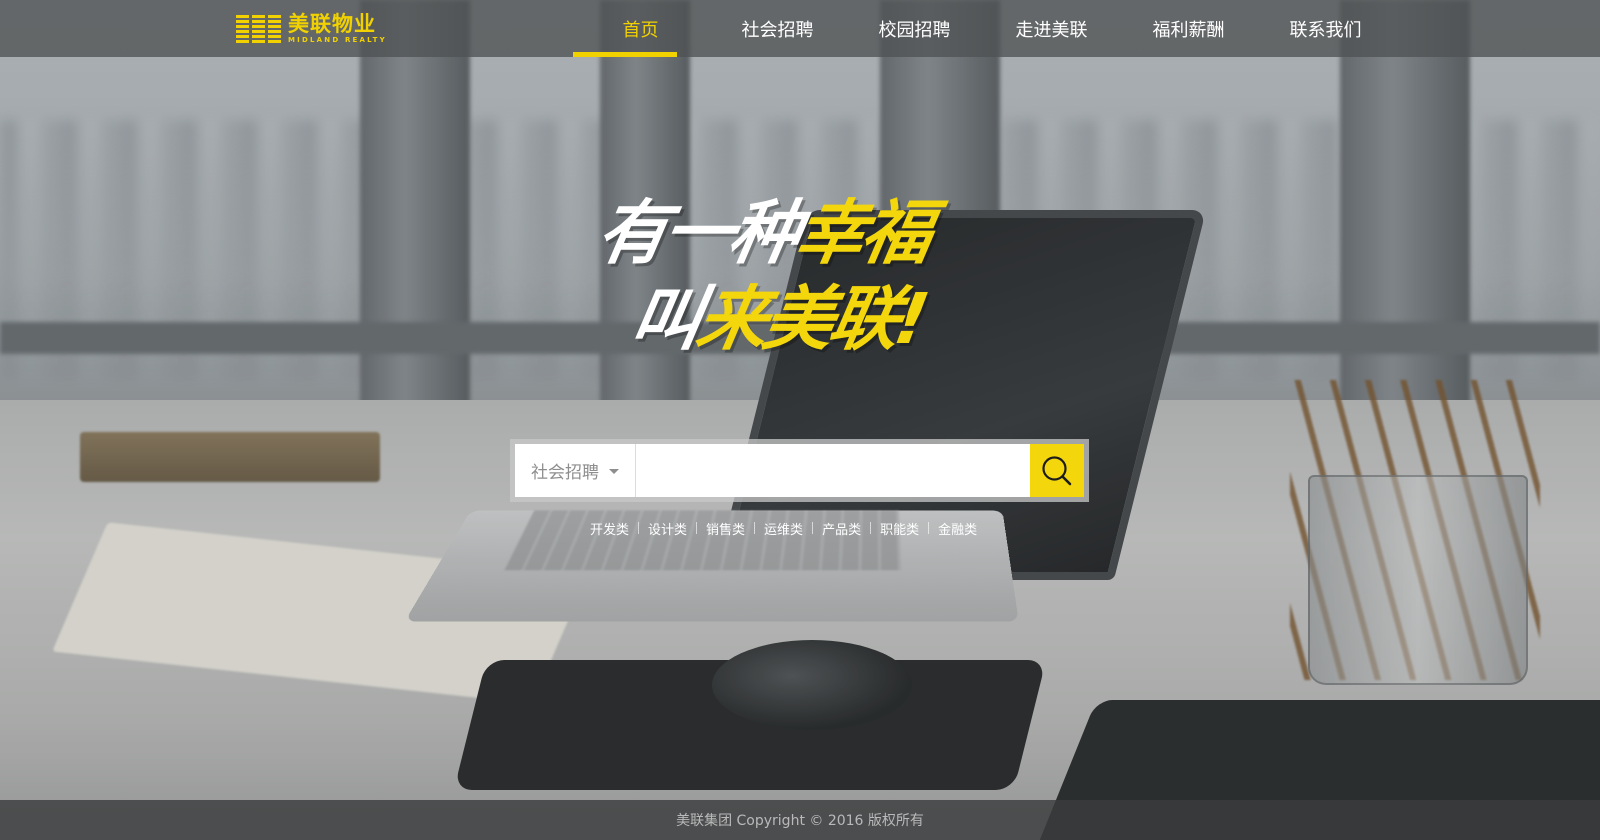 The image size is (1600, 840). I want to click on nav-item-contact: 联系我们, so click(1325, 28).